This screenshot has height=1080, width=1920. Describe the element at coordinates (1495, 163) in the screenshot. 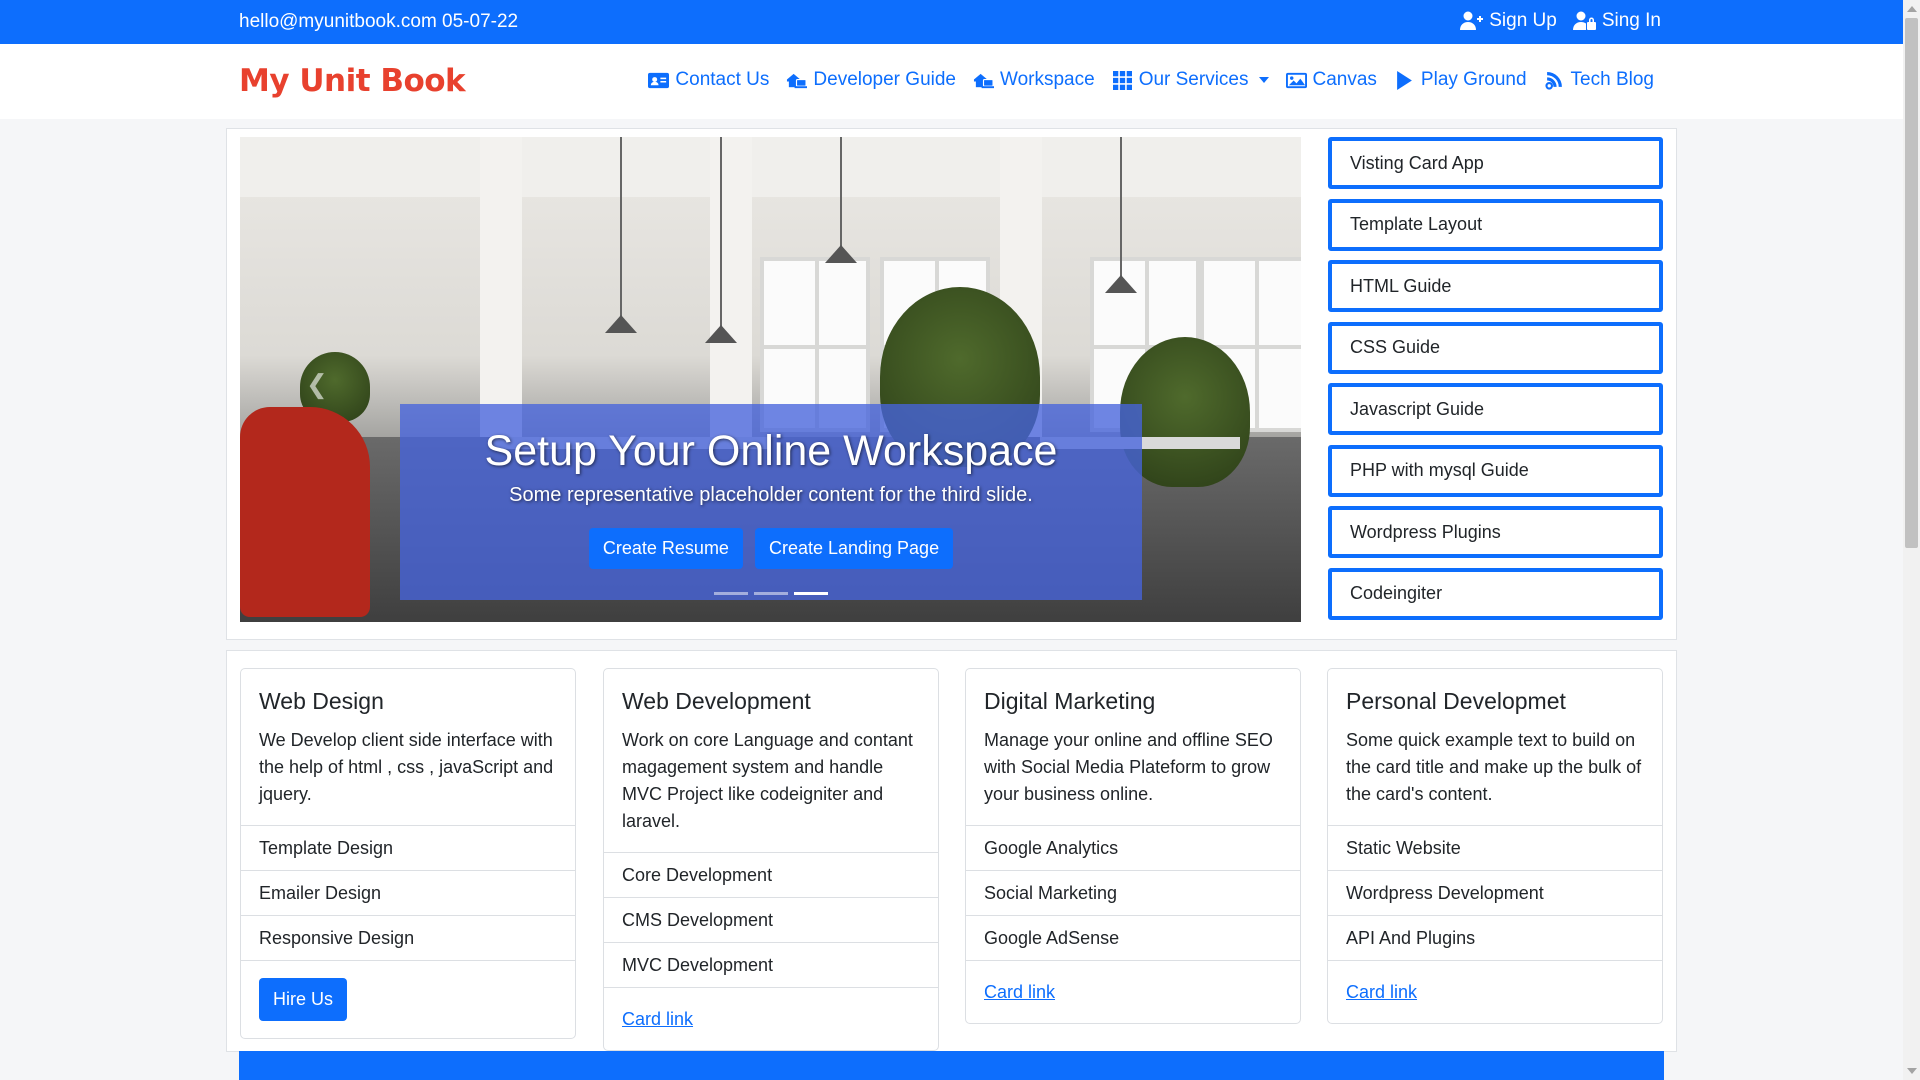

I see `side-item-visiting-card-app: Visting Card App` at that location.